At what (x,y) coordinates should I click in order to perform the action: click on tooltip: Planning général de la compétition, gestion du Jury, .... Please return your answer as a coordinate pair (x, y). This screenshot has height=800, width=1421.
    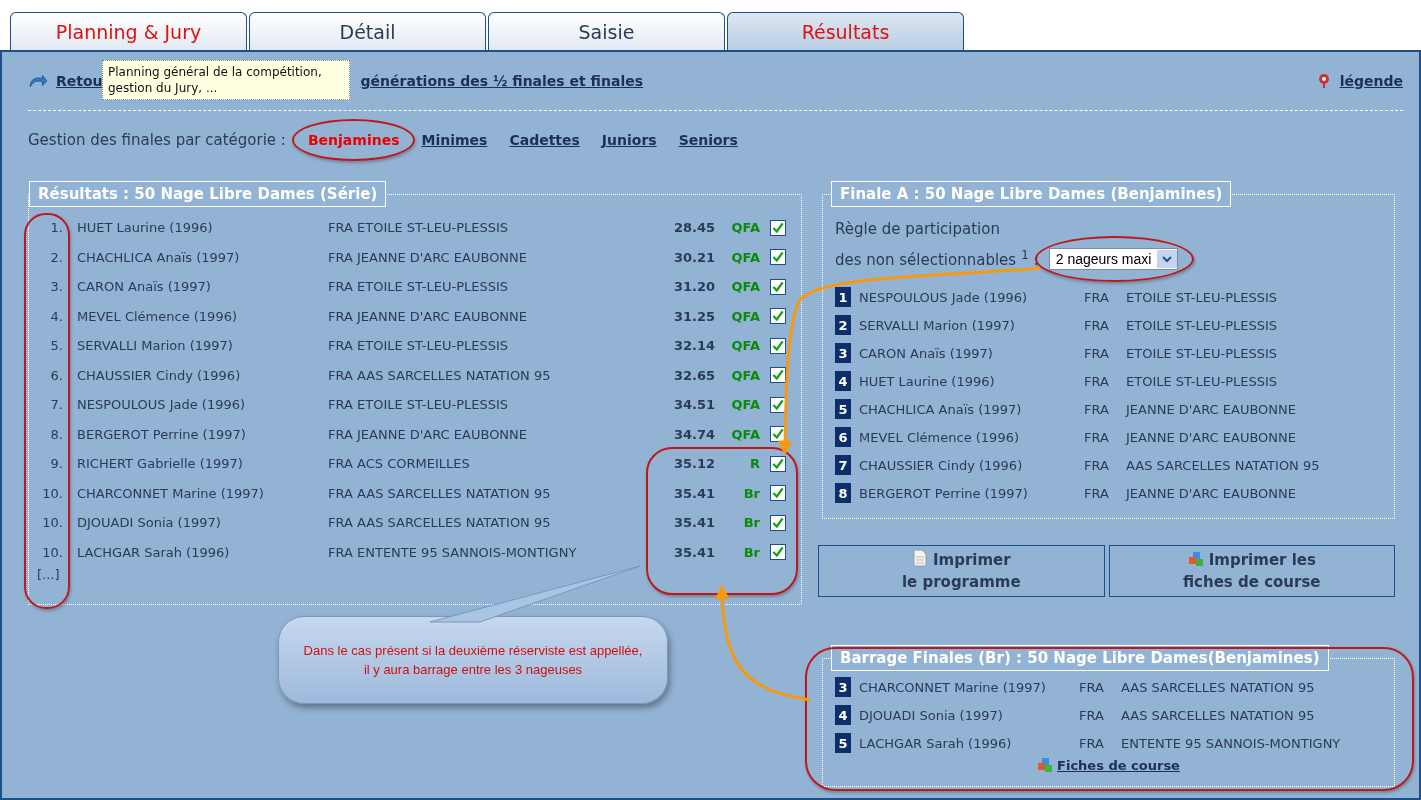
    Looking at the image, I should click on (226, 80).